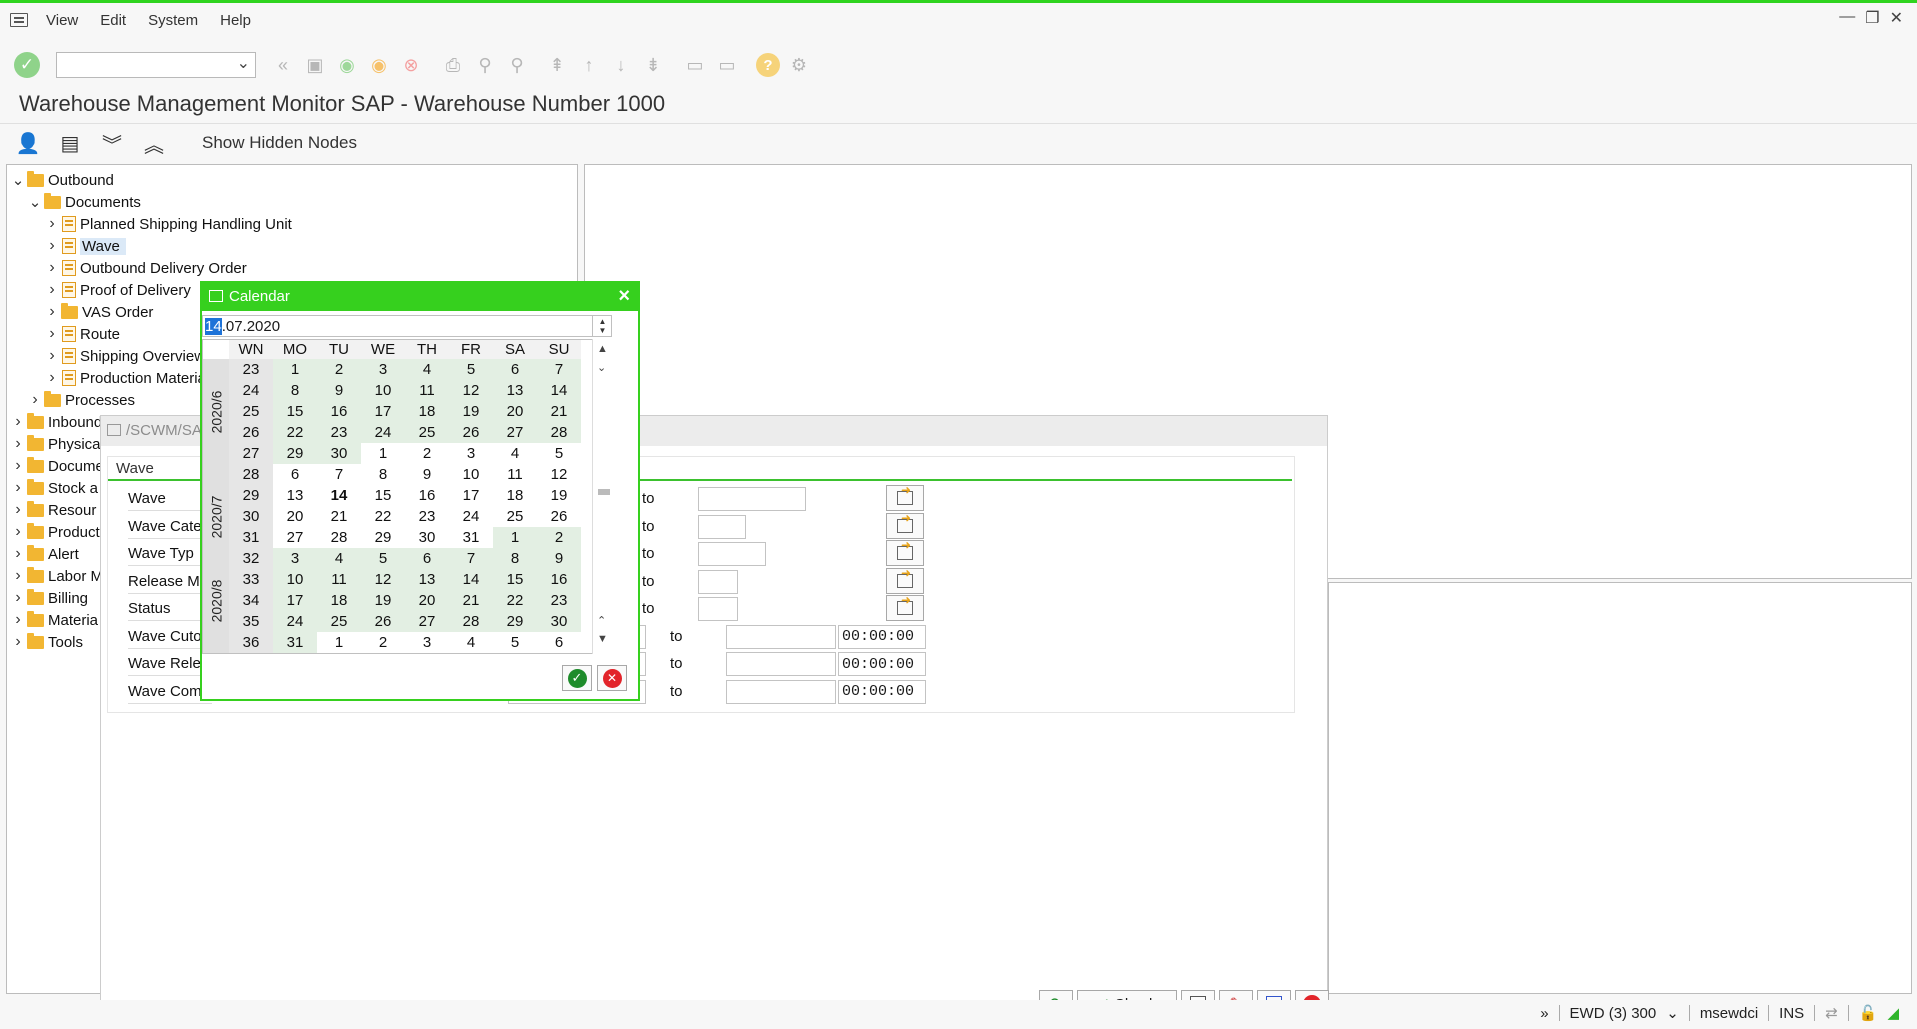 Image resolution: width=1917 pixels, height=1029 pixels. I want to click on tree-item: › Materia, so click(54, 620).